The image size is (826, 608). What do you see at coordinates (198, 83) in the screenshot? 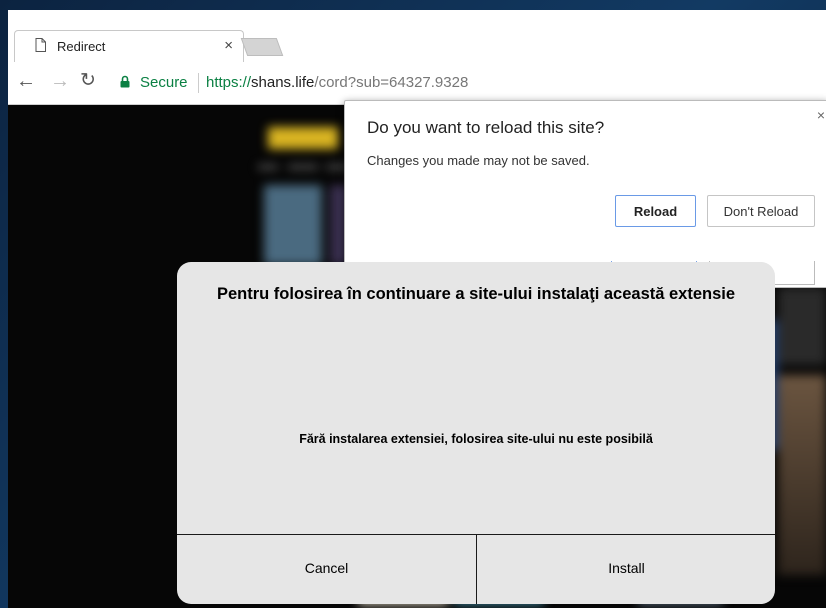
I see `address-divider` at bounding box center [198, 83].